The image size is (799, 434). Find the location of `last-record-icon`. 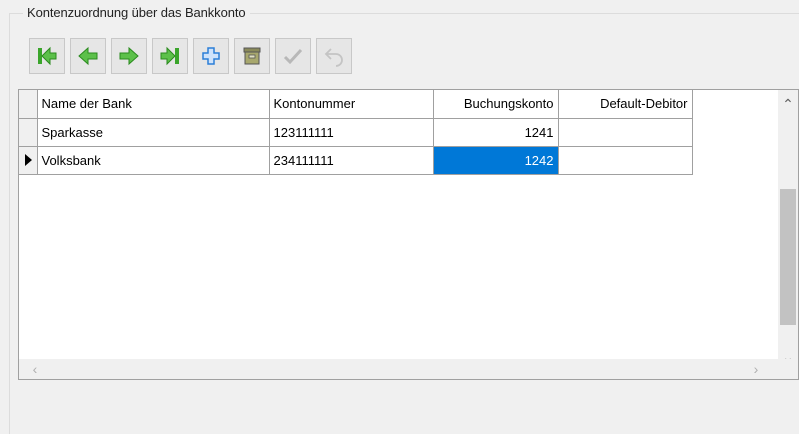

last-record-icon is located at coordinates (170, 56).